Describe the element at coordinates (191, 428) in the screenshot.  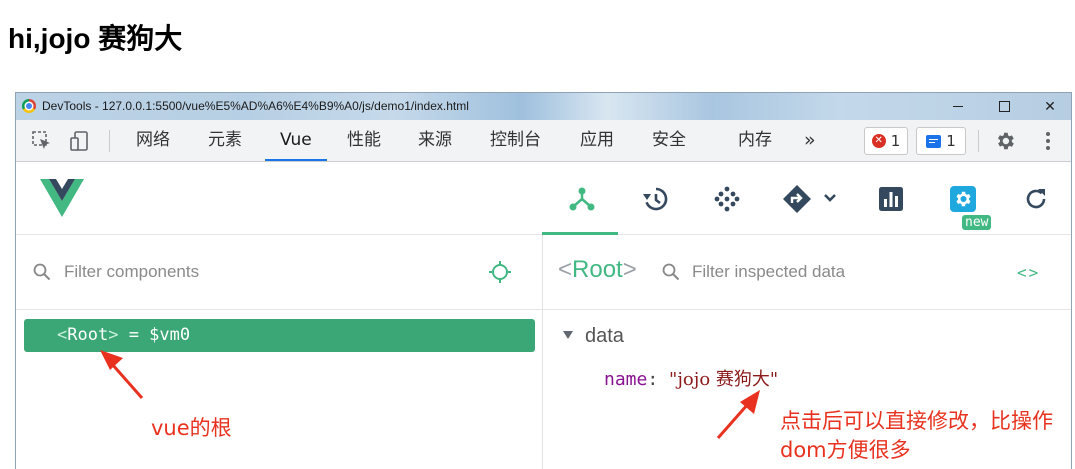
I see `root-annotation: vue的根` at that location.